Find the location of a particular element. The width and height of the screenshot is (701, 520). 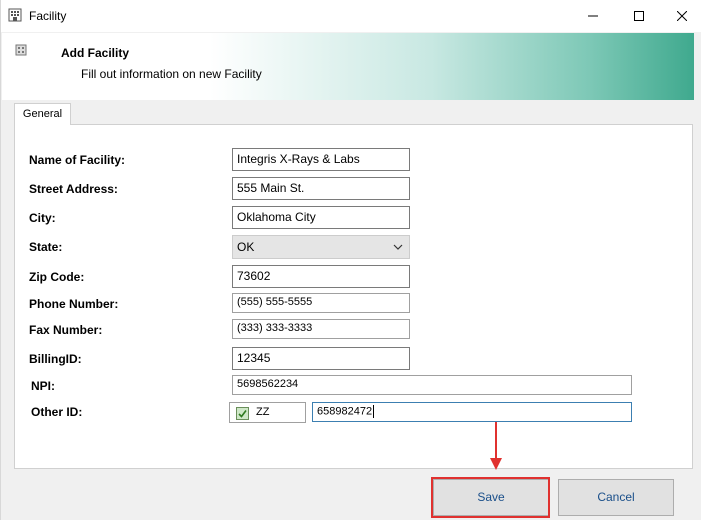

other-id-checkbox is located at coordinates (242, 413).